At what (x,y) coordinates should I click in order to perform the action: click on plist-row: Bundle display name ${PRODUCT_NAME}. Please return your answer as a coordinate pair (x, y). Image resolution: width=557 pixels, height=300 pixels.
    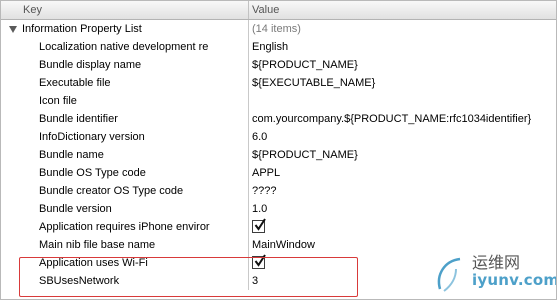
    Looking at the image, I should click on (278, 65).